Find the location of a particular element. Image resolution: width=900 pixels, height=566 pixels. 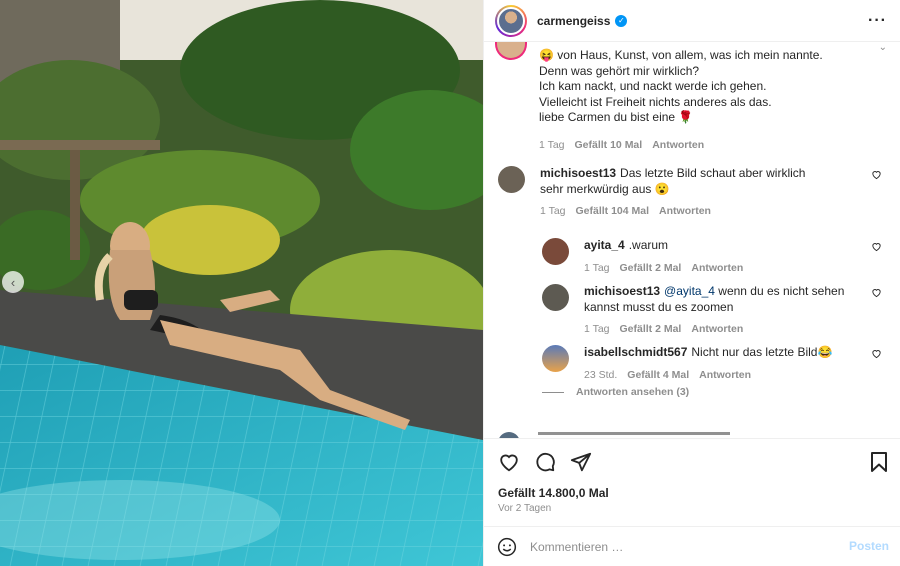

comment-likes: Gefällt 104 Mal is located at coordinates (613, 212).